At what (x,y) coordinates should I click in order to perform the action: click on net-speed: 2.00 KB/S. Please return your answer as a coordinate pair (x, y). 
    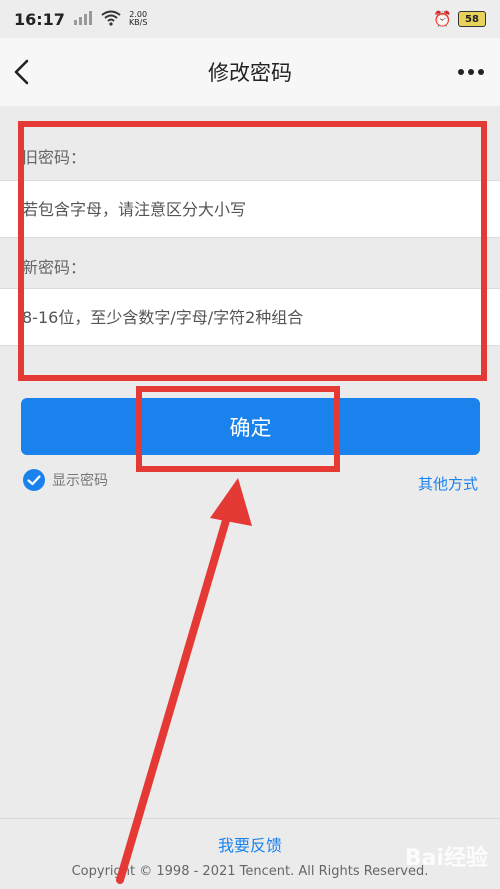
    Looking at the image, I should click on (138, 19).